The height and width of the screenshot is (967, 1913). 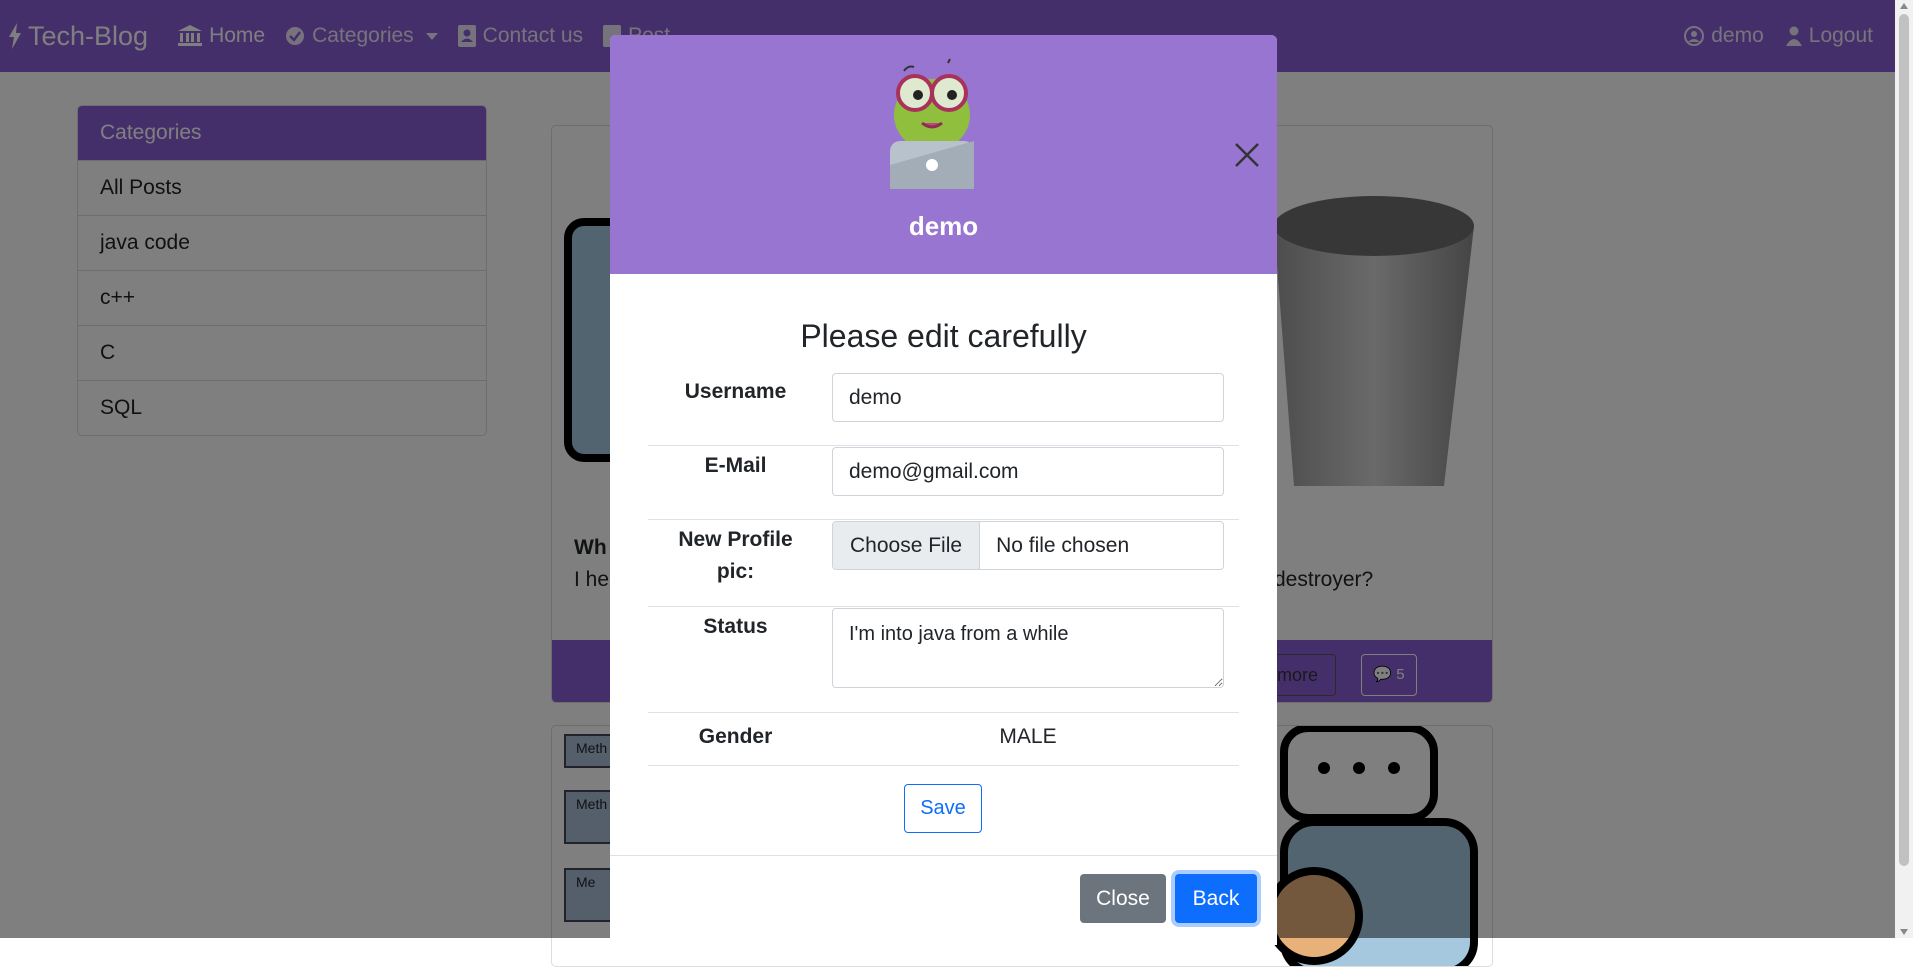 I want to click on profile-pic-label-line1: New Profile, so click(x=735, y=539).